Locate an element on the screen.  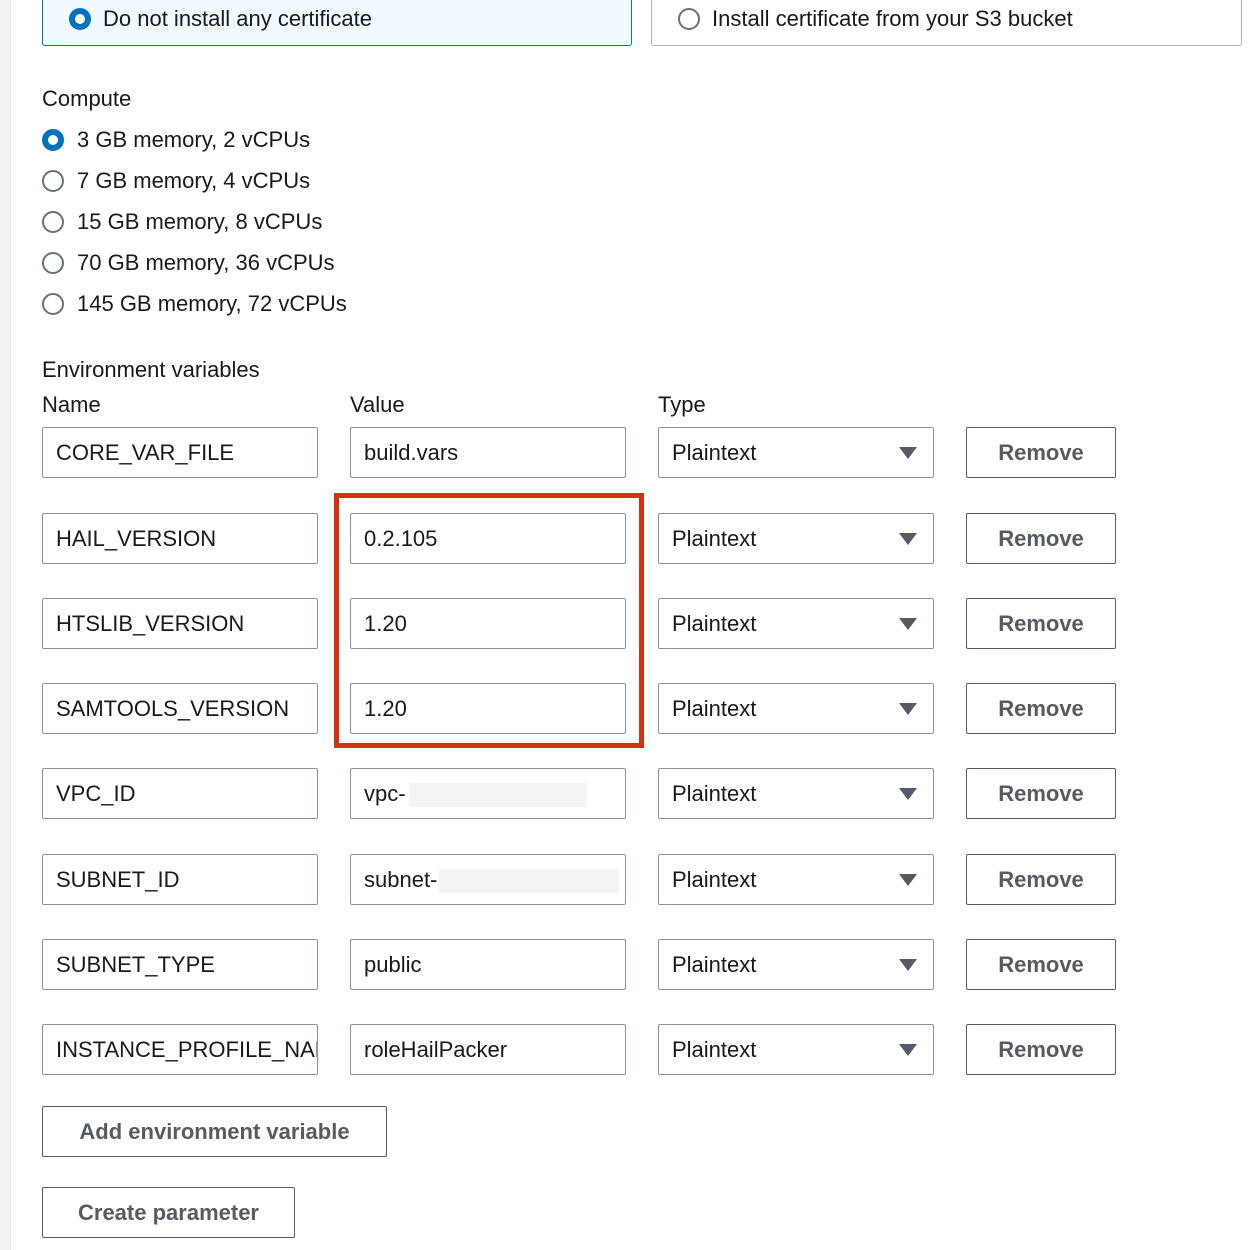
value-column-header: Value is located at coordinates (377, 404).